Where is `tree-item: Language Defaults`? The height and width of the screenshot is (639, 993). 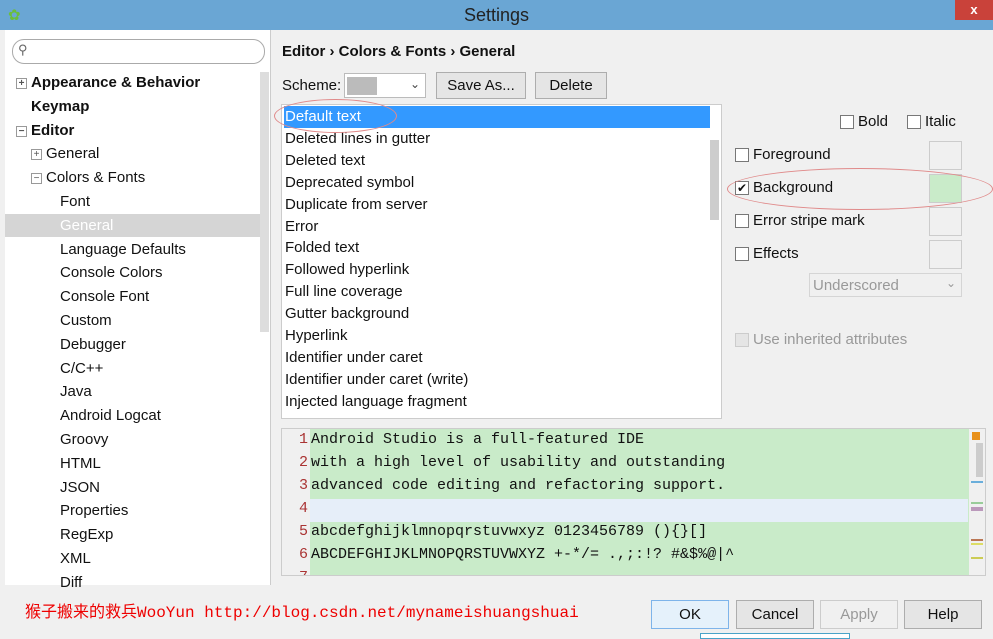
tree-item: Language Defaults is located at coordinates (123, 249).